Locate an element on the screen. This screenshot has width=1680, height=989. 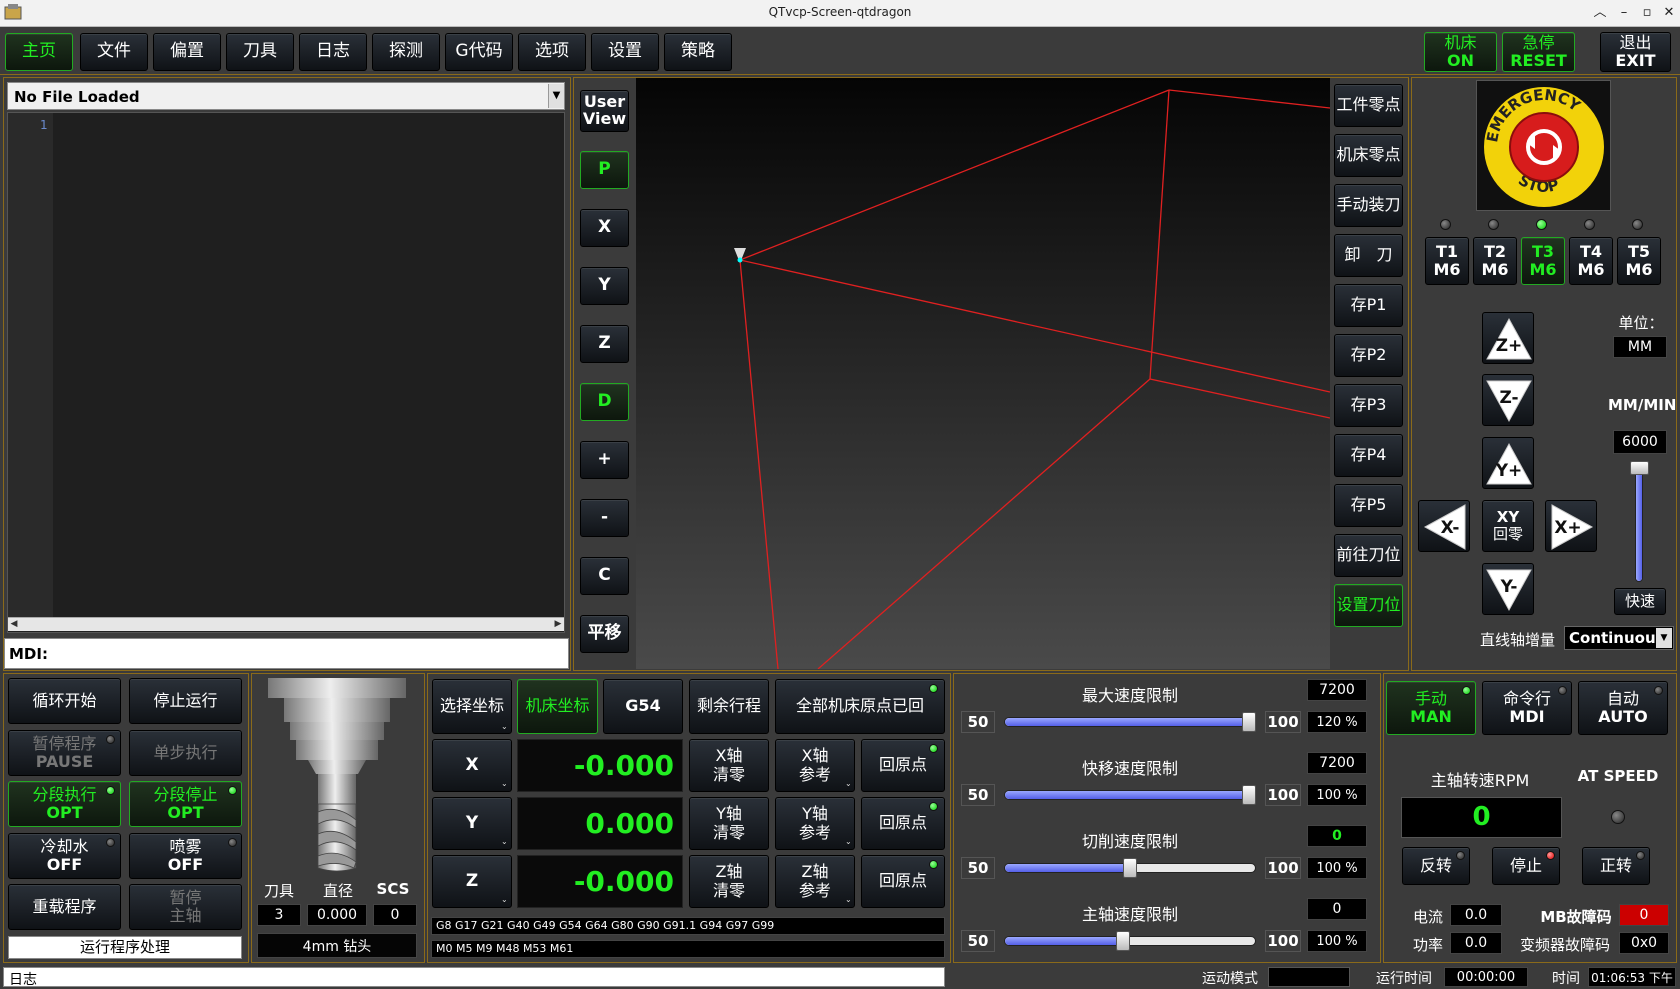
distance-to-go-button: 剩余行程 is located at coordinates (729, 706).